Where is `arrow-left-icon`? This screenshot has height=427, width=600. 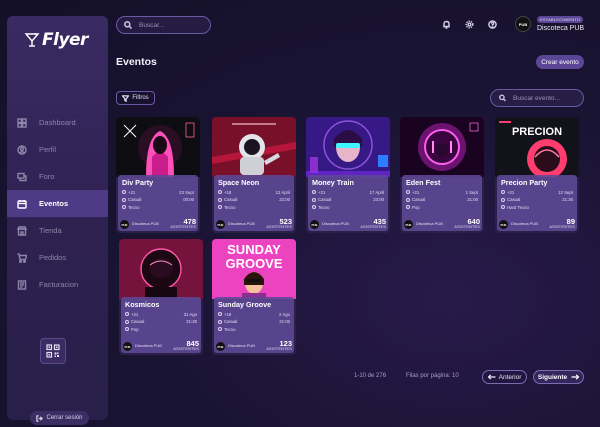
arrow-left-icon is located at coordinates (491, 377).